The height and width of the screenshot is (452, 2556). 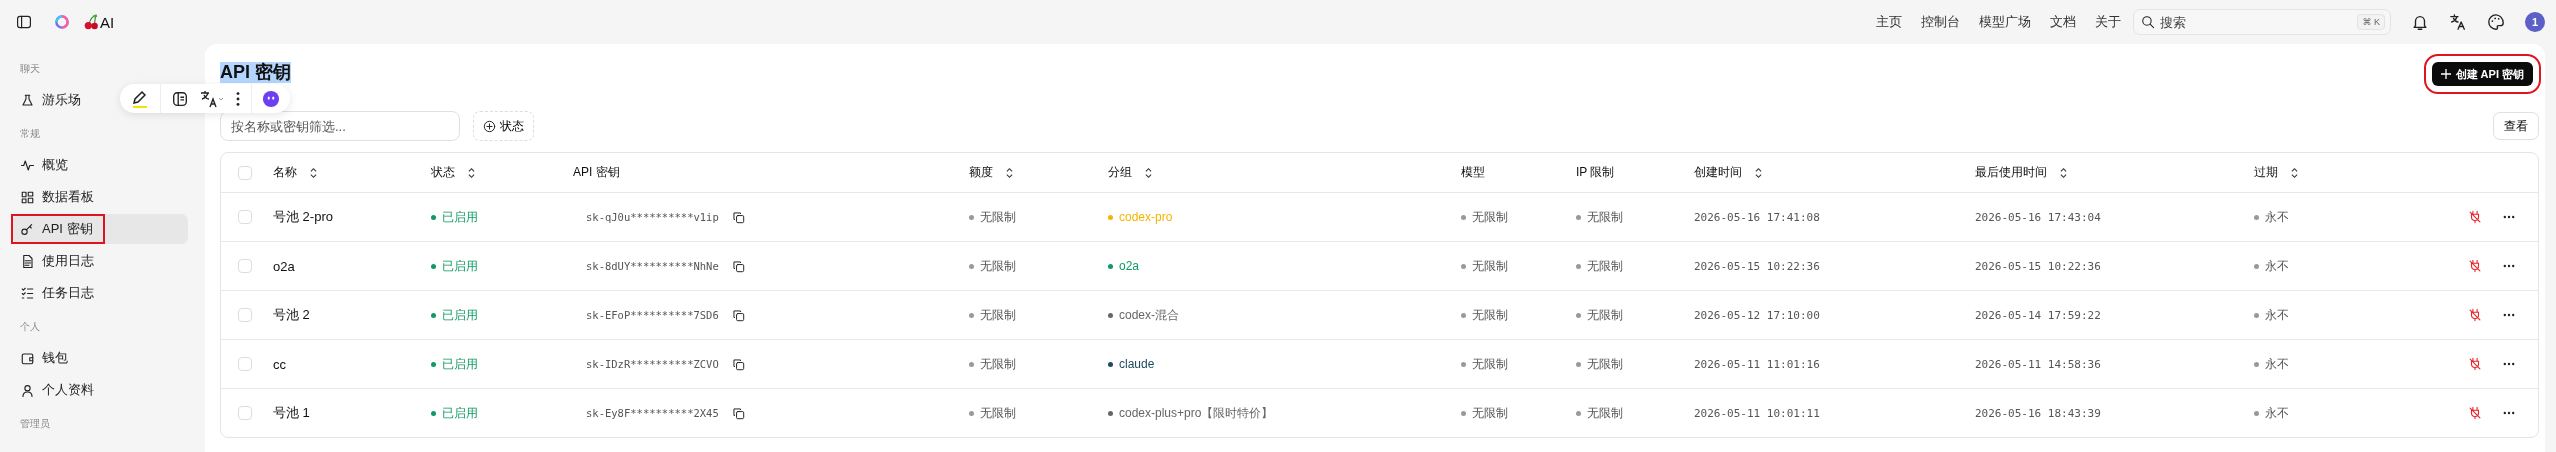 I want to click on created-time: 2026-05-11 11:01:16, so click(x=1757, y=364).